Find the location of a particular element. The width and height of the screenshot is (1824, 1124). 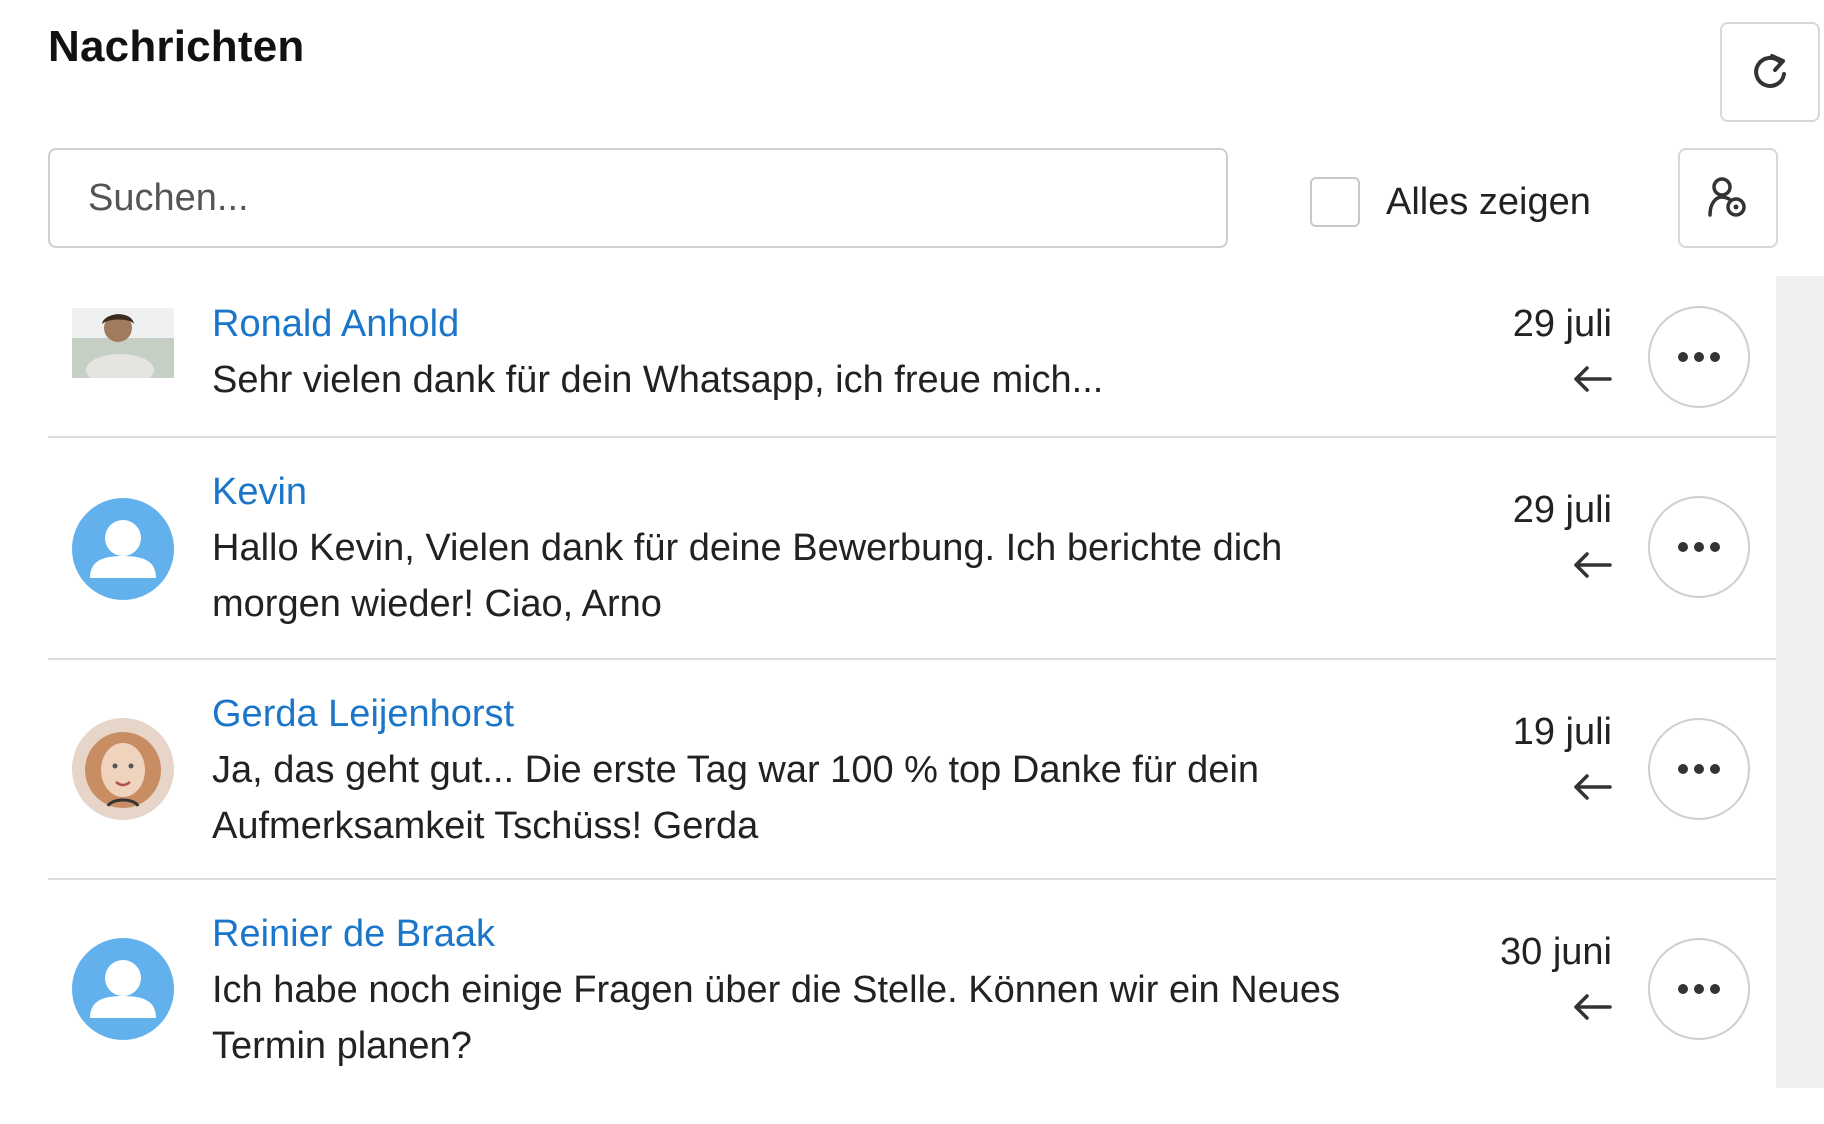

refresh-button is located at coordinates (1770, 72).